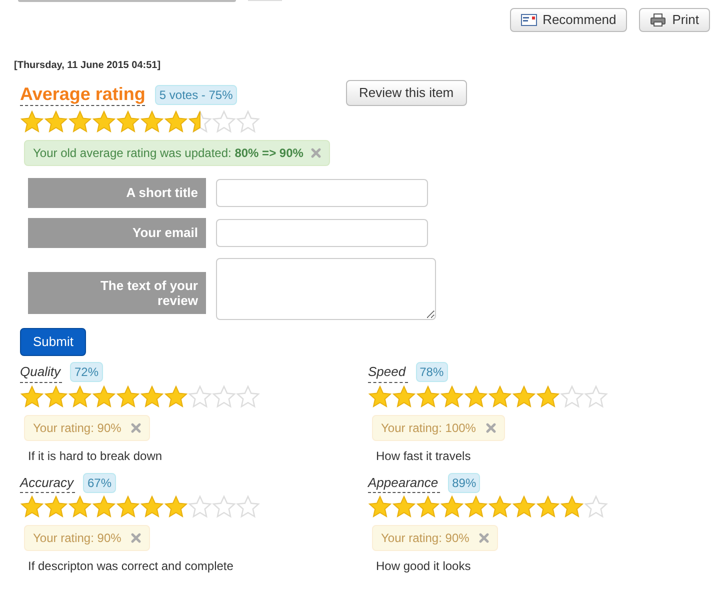 This screenshot has height=598, width=718. I want to click on criterion-name: Accuracy, so click(48, 482).